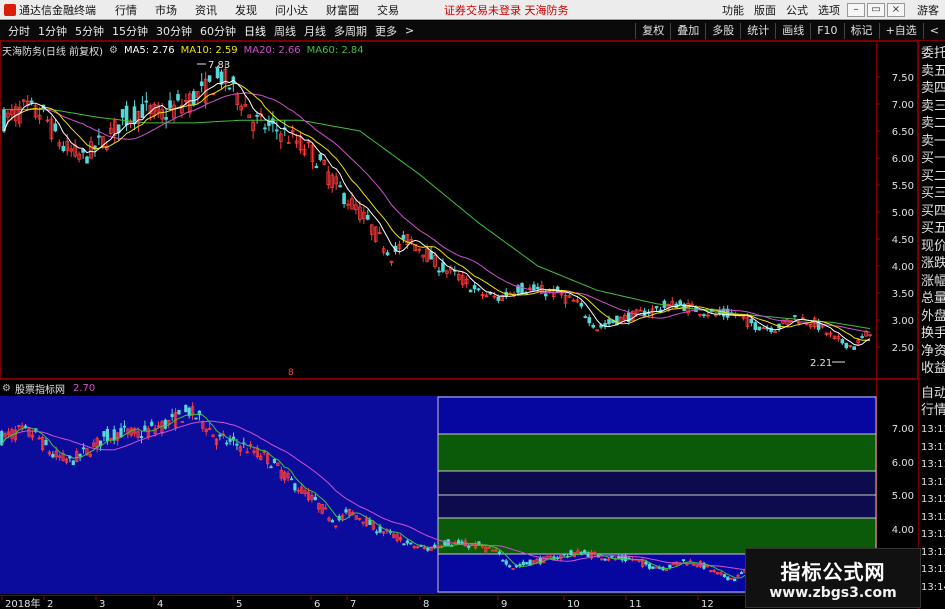 The height and width of the screenshot is (609, 945). I want to click on quote-tab: 行情, so click(933, 411).